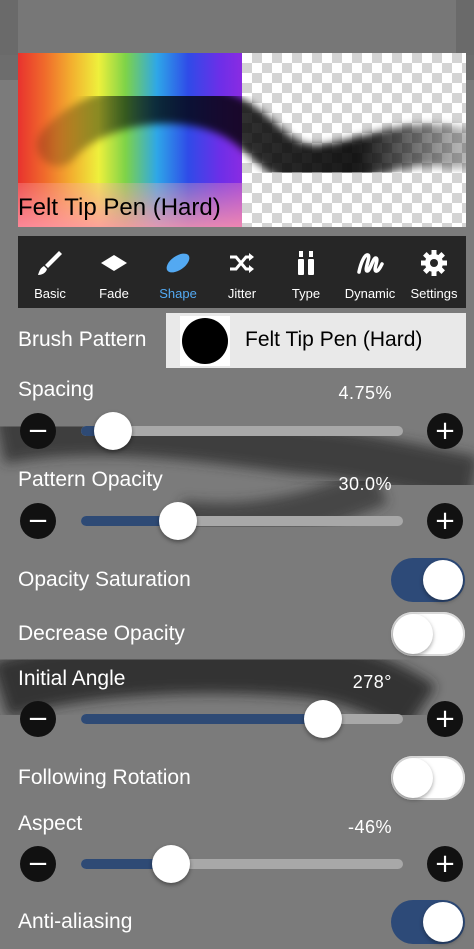 The image size is (474, 949). Describe the element at coordinates (365, 484) in the screenshot. I see `pattern-opacity-value: 30.0%` at that location.